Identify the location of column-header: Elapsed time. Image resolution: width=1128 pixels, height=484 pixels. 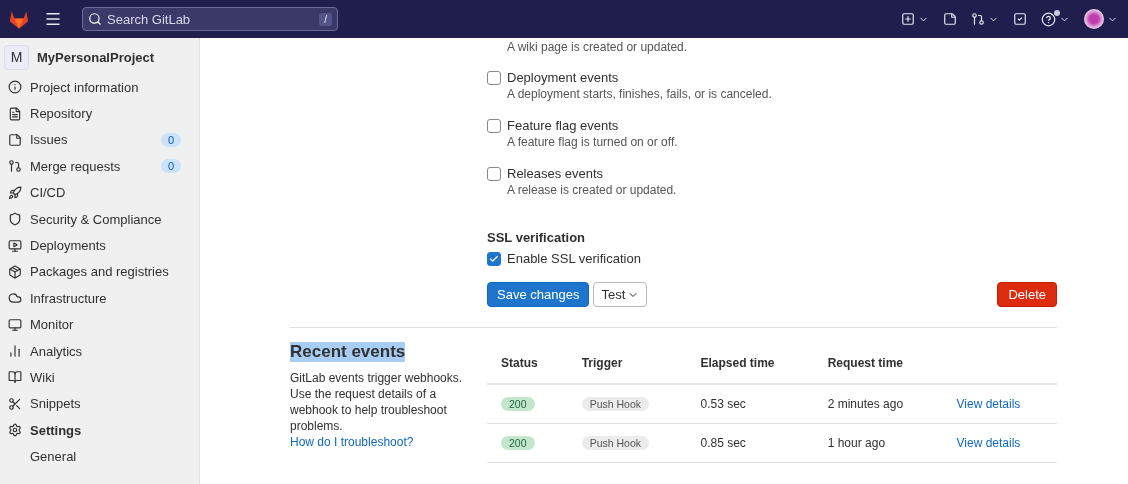
(750, 363).